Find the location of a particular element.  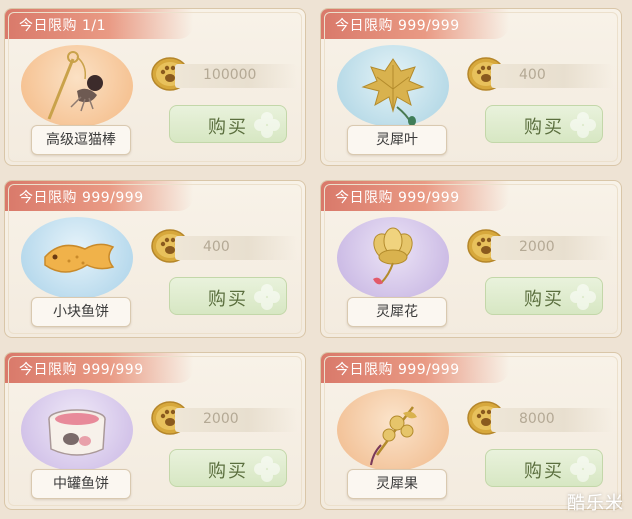

cat-teaser-wand-icon is located at coordinates (75, 85).